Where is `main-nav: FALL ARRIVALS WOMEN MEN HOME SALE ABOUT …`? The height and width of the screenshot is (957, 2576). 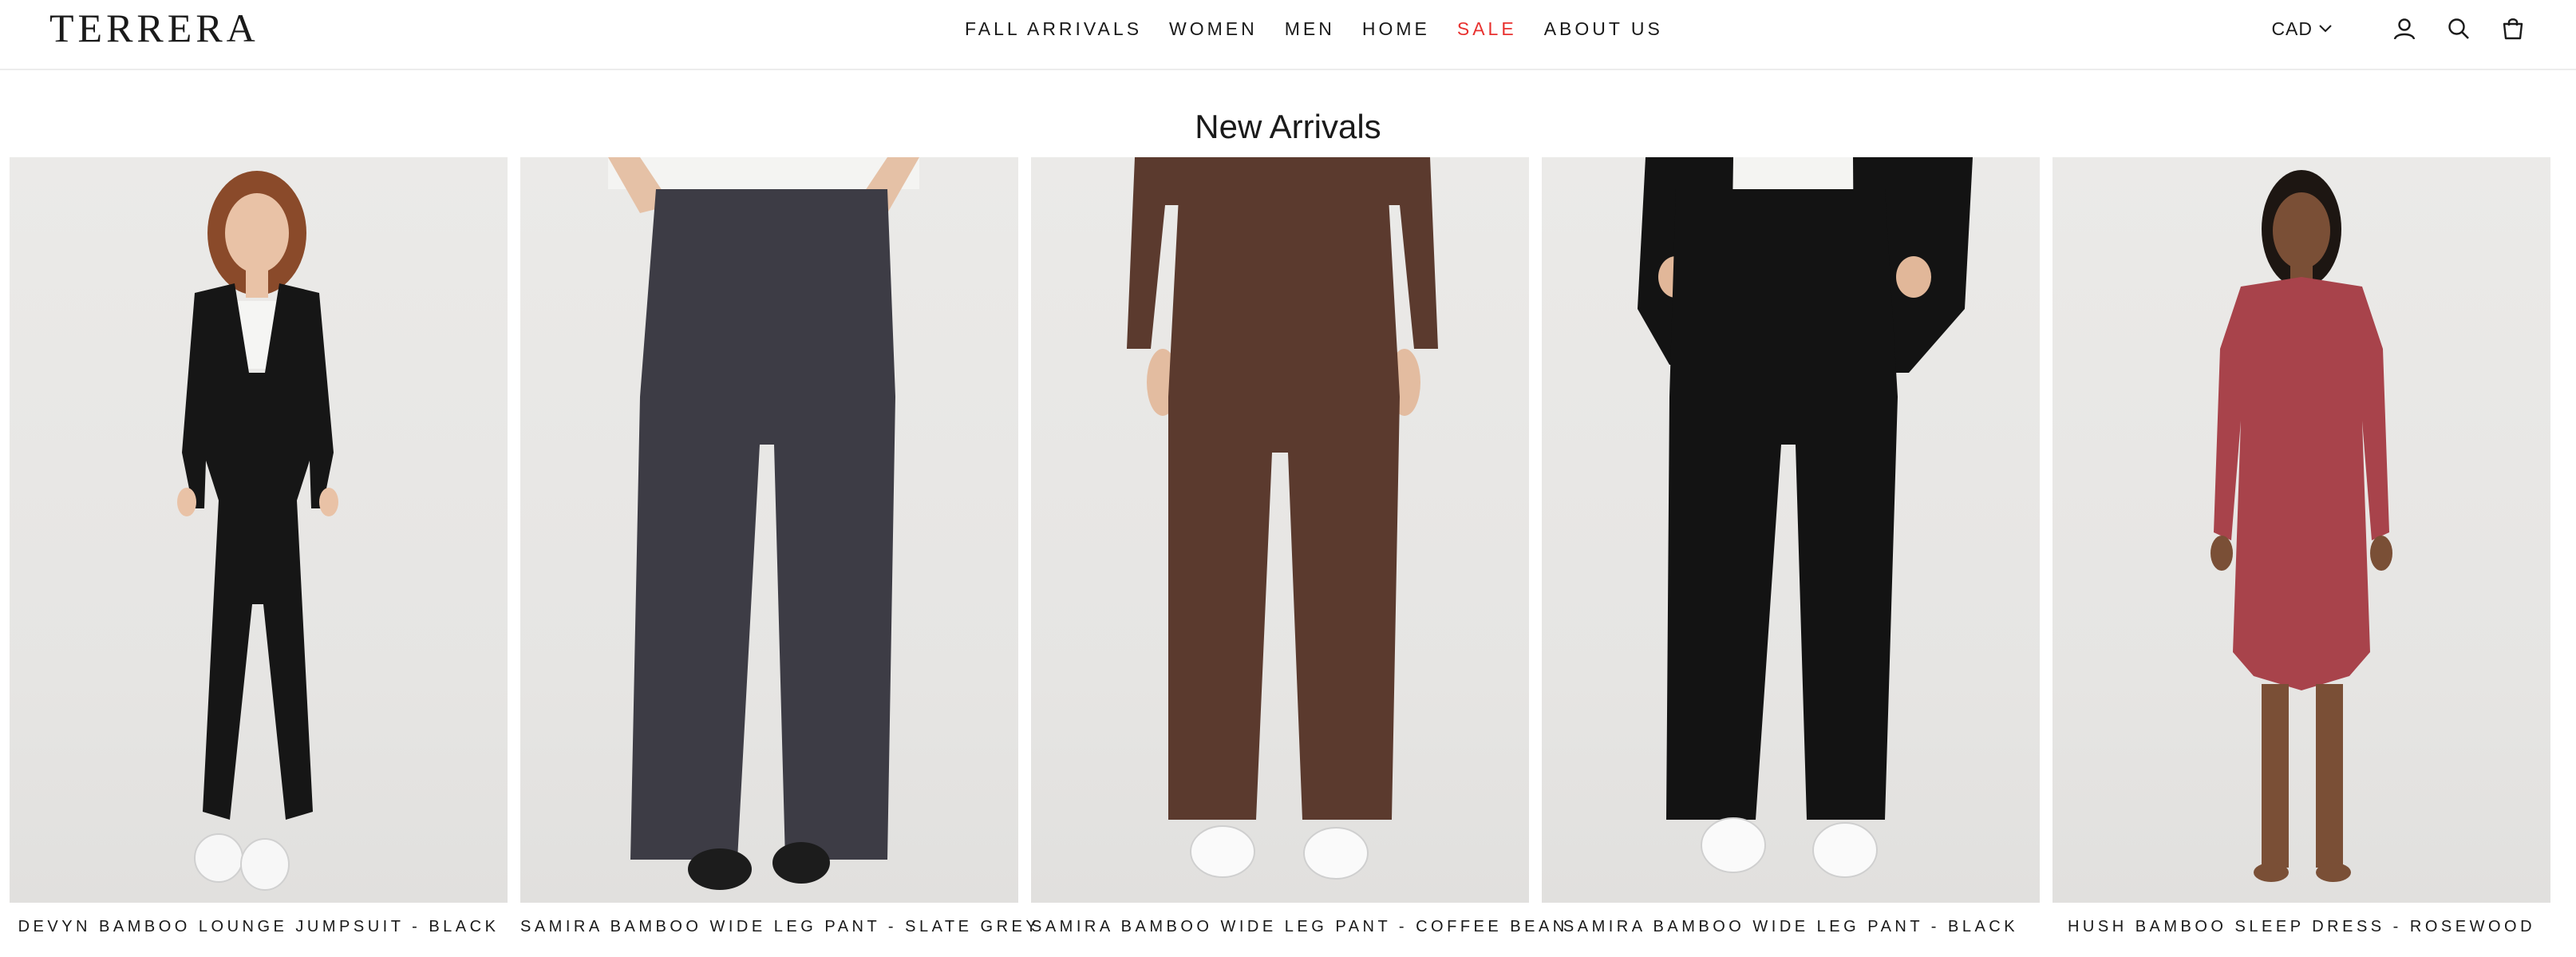 main-nav: FALL ARRIVALS WOMEN MEN HOME SALE ABOUT … is located at coordinates (1327, 28).